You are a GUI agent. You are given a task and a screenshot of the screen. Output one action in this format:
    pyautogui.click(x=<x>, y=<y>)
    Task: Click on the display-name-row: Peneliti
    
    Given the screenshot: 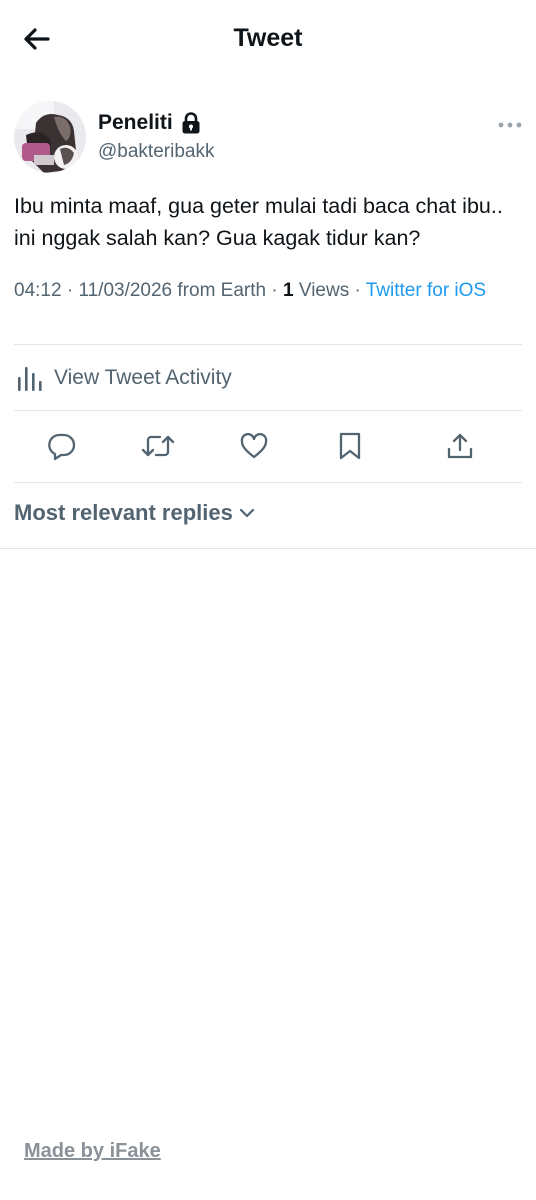 What is the action you would take?
    pyautogui.click(x=149, y=123)
    